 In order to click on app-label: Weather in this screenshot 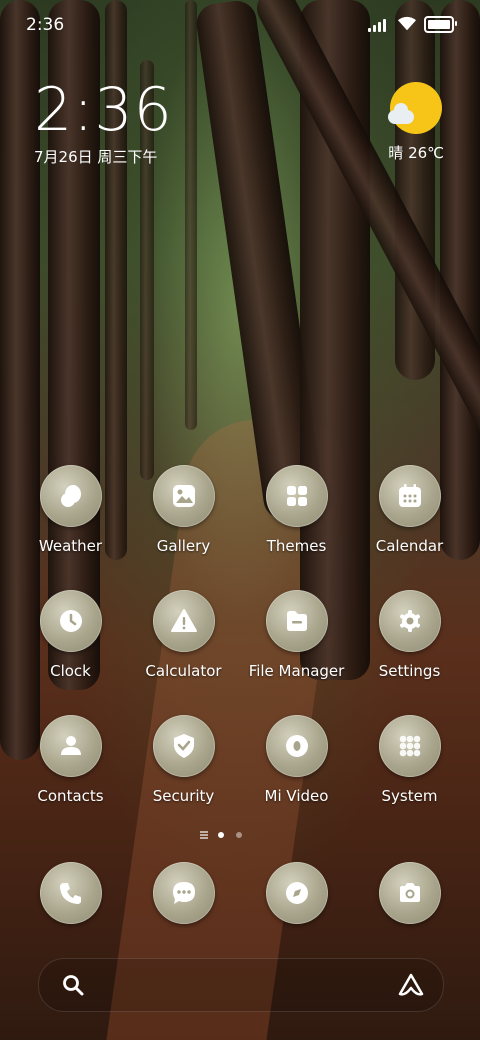, I will do `click(70, 546)`.